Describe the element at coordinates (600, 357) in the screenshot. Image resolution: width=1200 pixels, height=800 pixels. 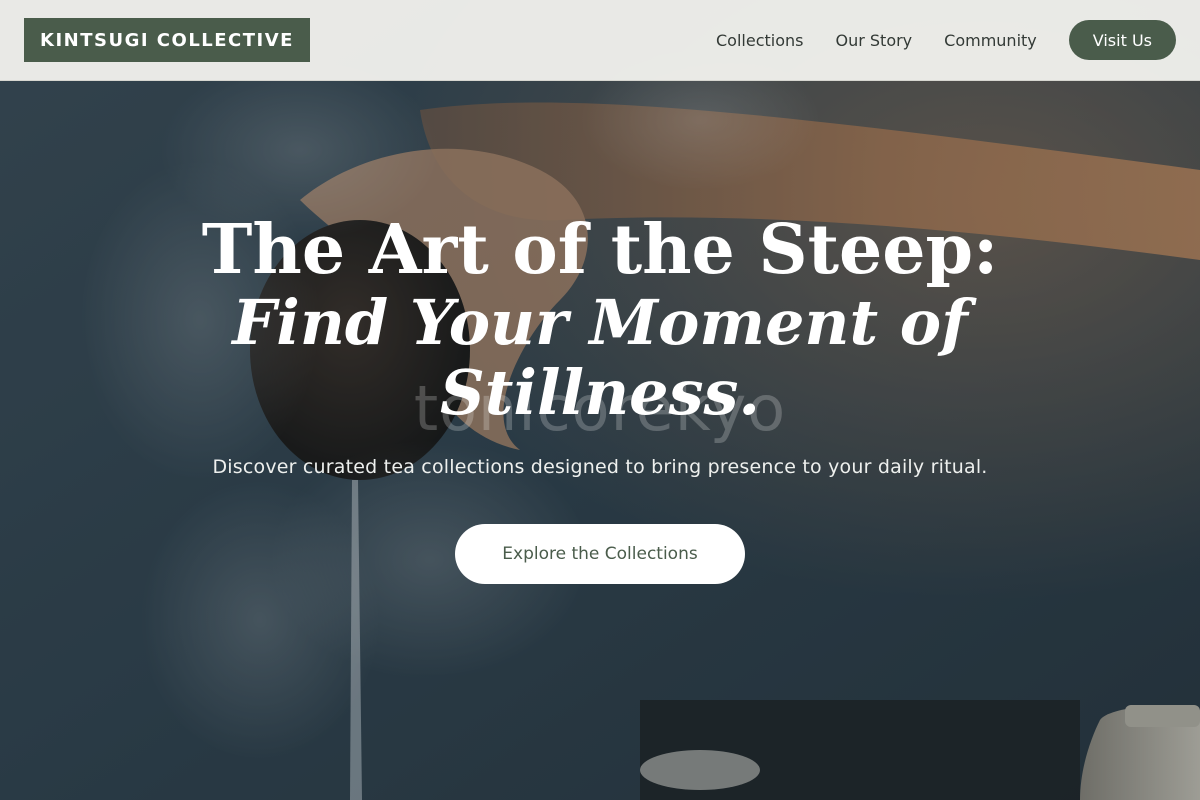
I see `hero-title-line-2: Find Your Moment of Stillness.` at that location.